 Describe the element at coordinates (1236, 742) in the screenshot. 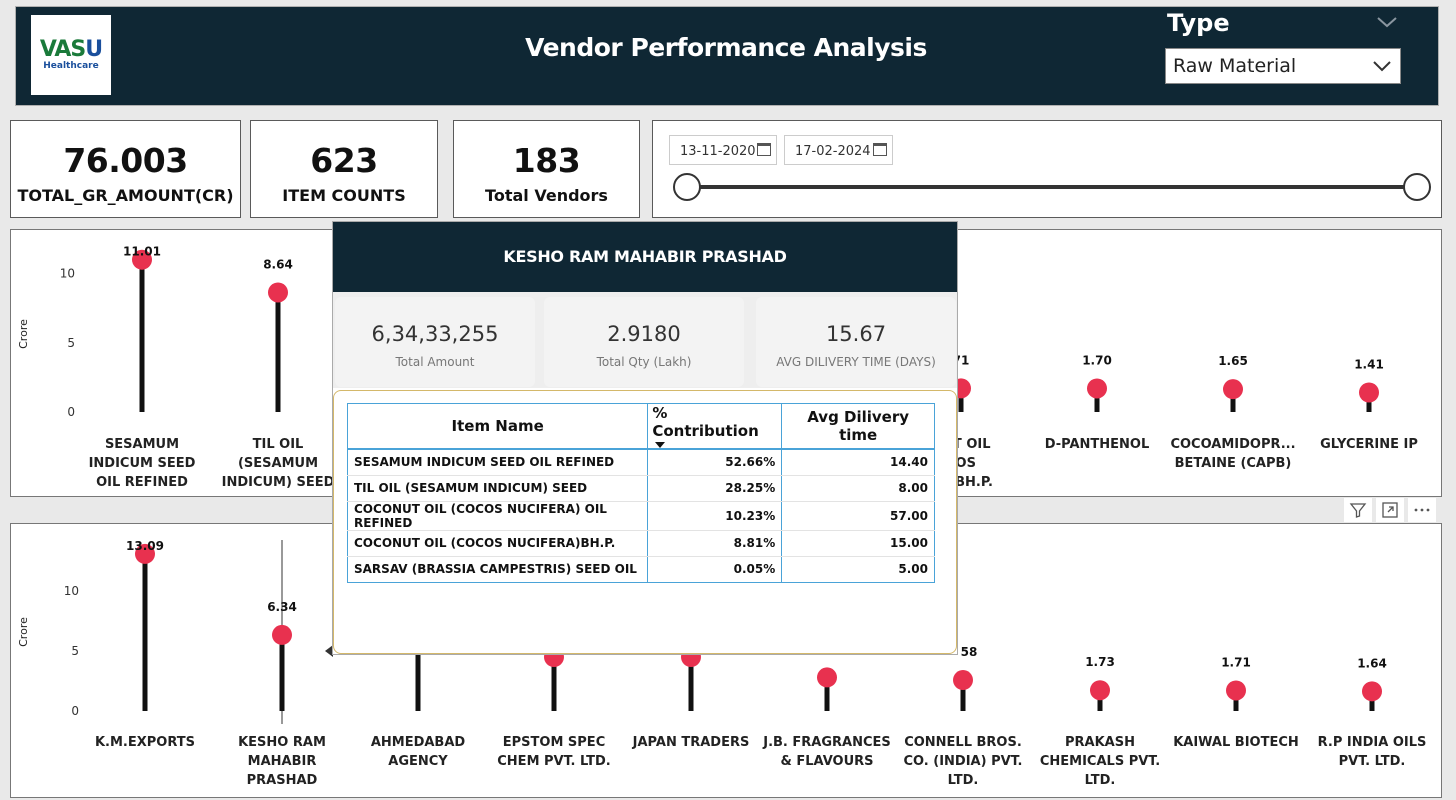

I see `x-category-label: KAIWAL BIOTECH` at that location.